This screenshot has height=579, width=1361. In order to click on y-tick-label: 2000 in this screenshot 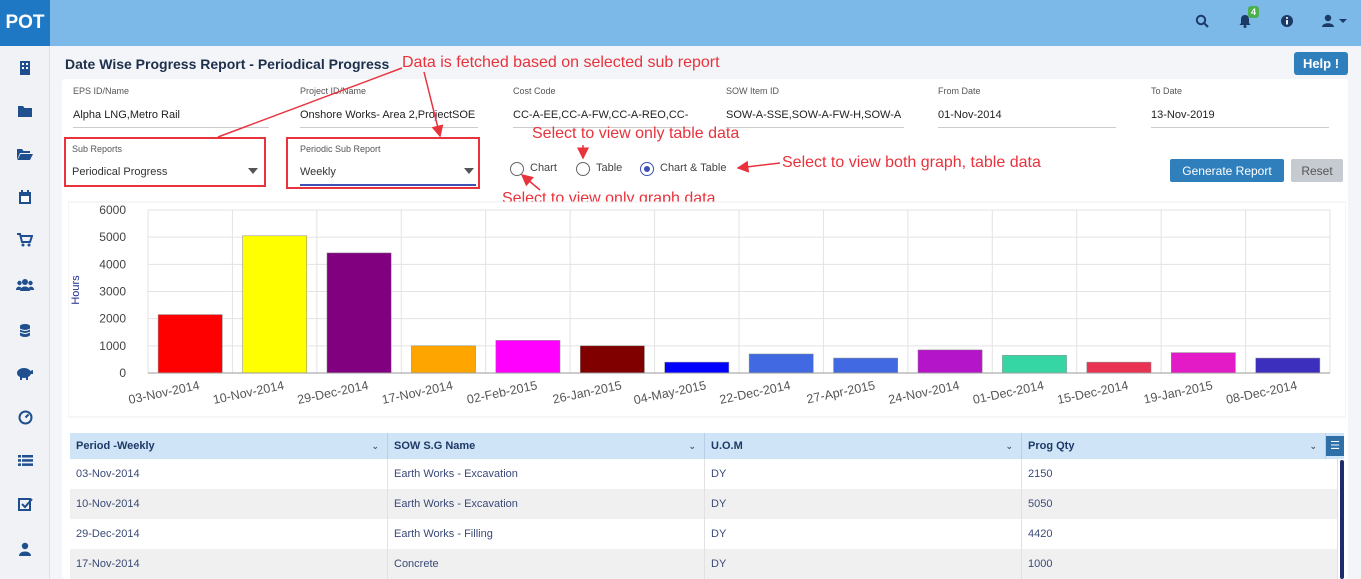, I will do `click(112, 319)`.